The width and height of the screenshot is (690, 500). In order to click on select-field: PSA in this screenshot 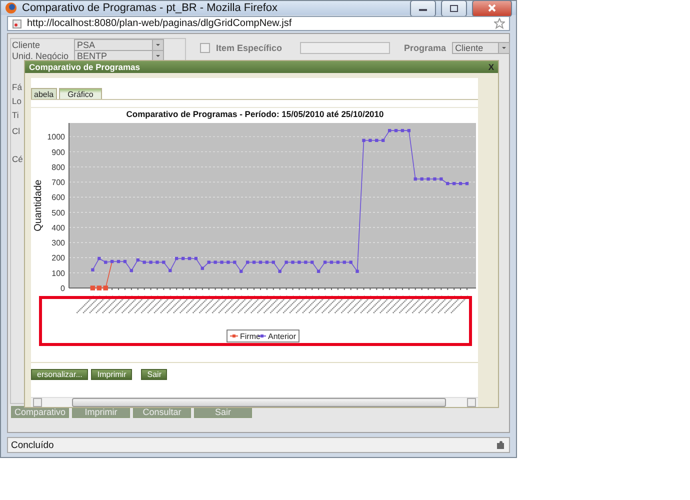, I will do `click(119, 45)`.